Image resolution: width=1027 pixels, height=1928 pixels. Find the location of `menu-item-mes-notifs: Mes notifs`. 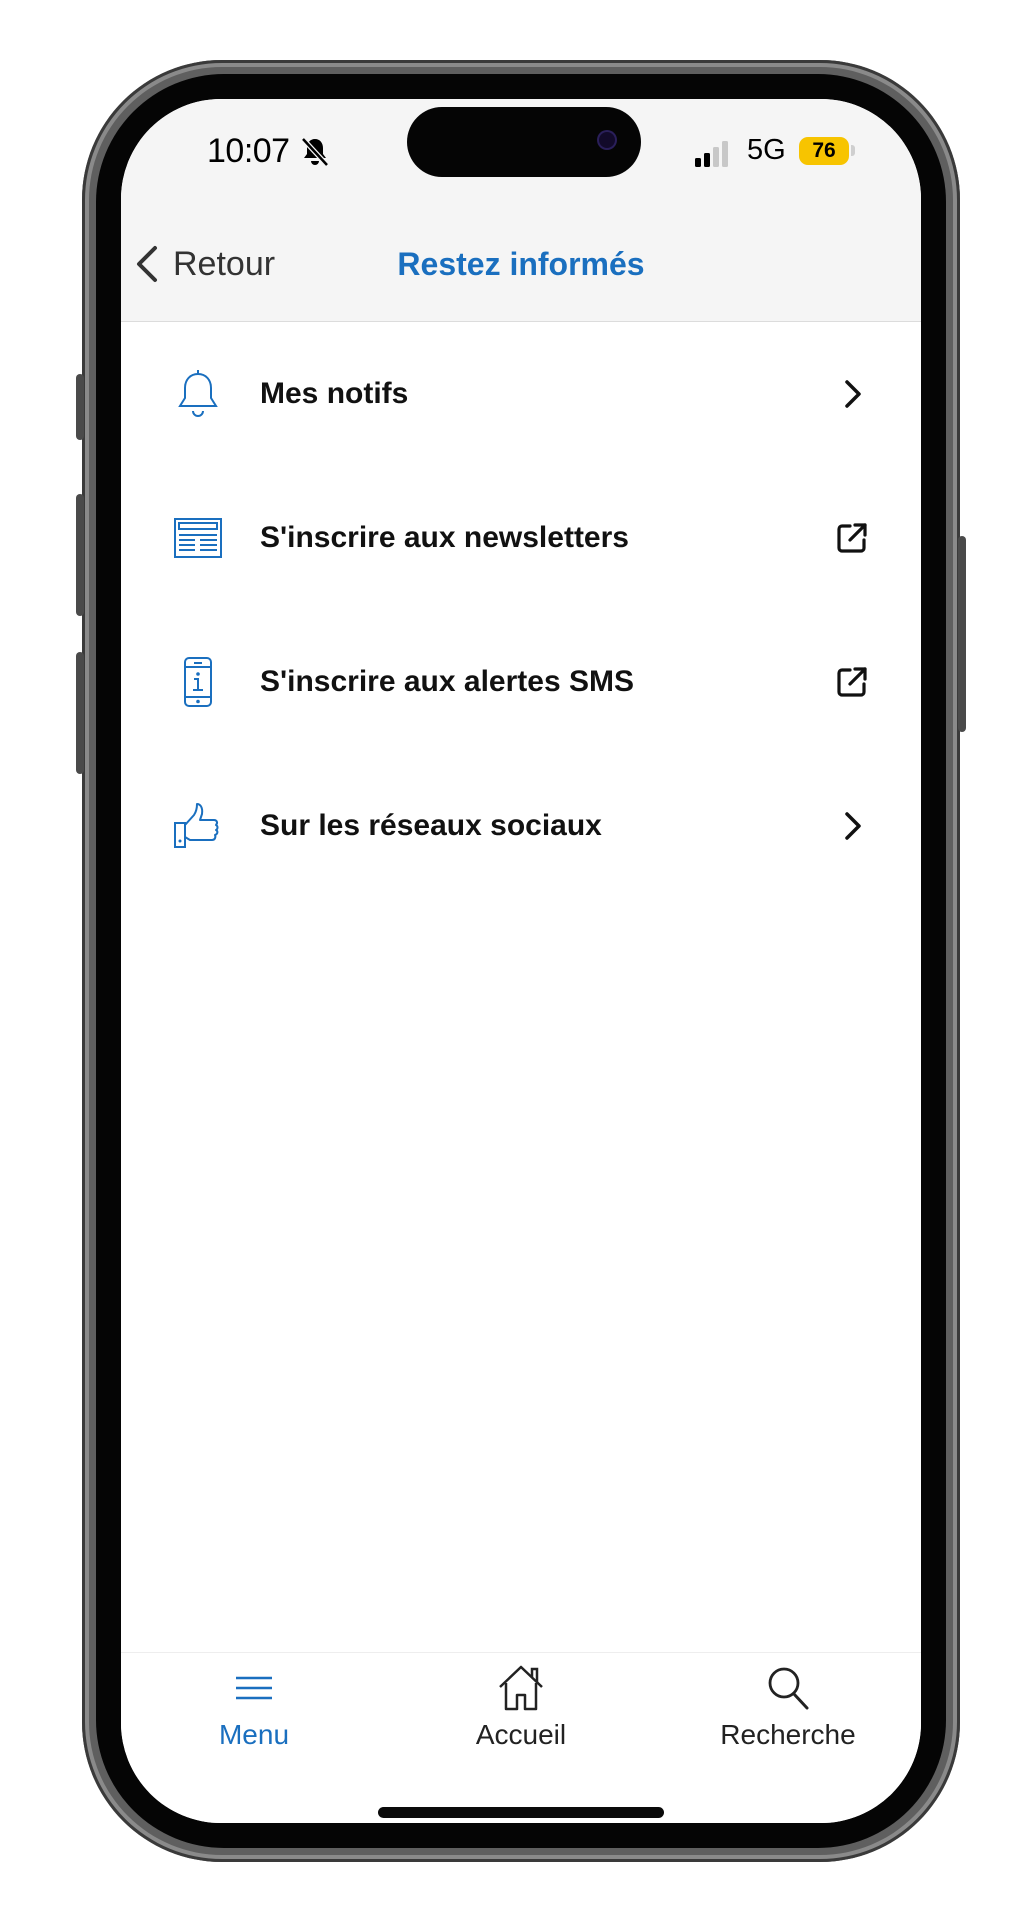

menu-item-mes-notifs: Mes notifs is located at coordinates (521, 394).